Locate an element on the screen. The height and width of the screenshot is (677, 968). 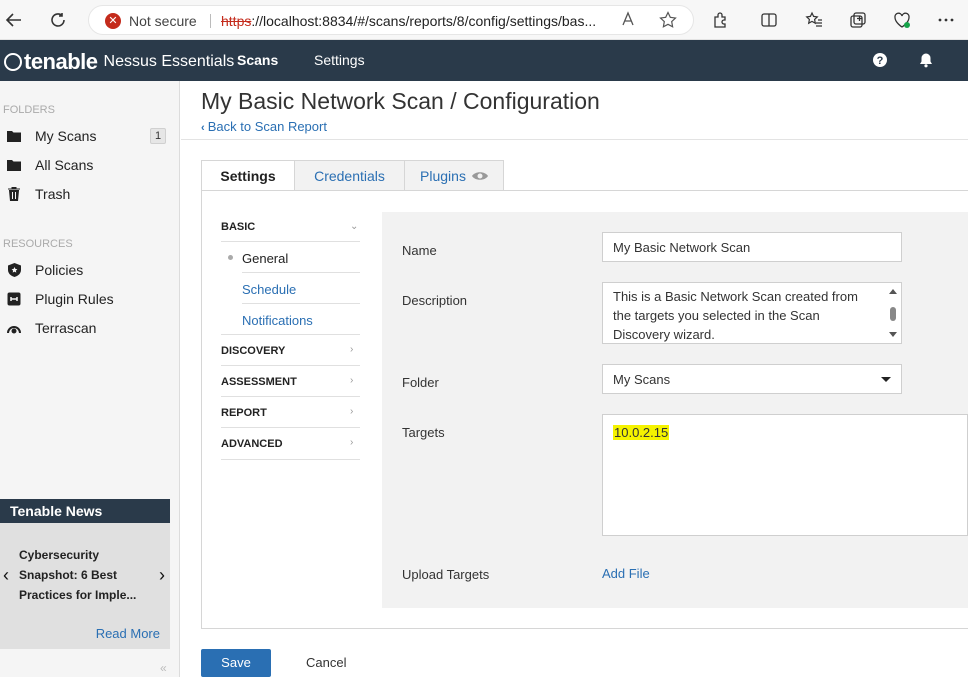
sidebar-item-policies: Policies is located at coordinates (85, 270).